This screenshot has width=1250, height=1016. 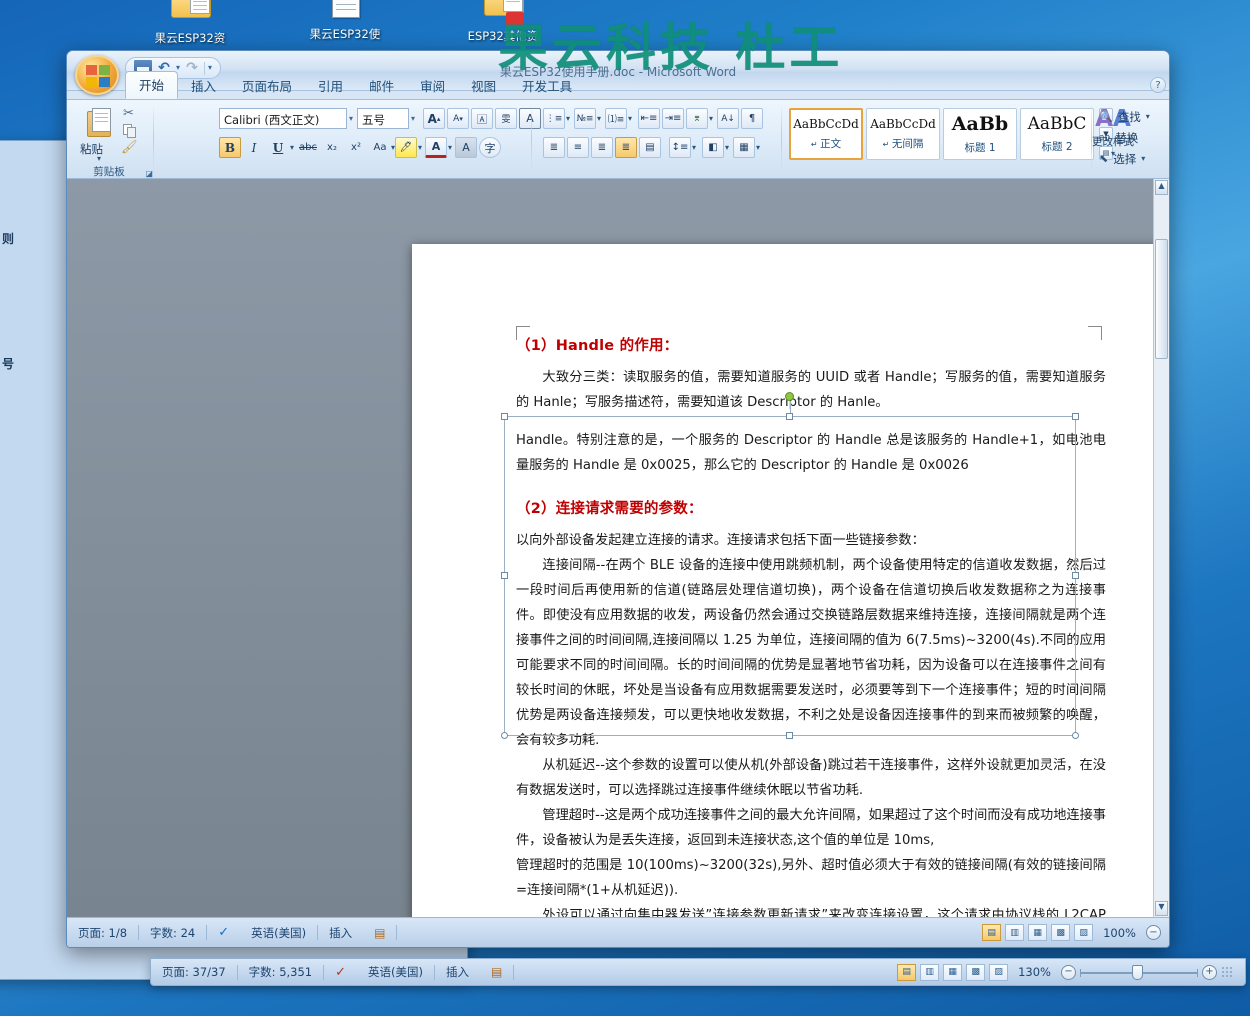 What do you see at coordinates (379, 933) in the screenshot?
I see `record-macro-icon: ▤` at bounding box center [379, 933].